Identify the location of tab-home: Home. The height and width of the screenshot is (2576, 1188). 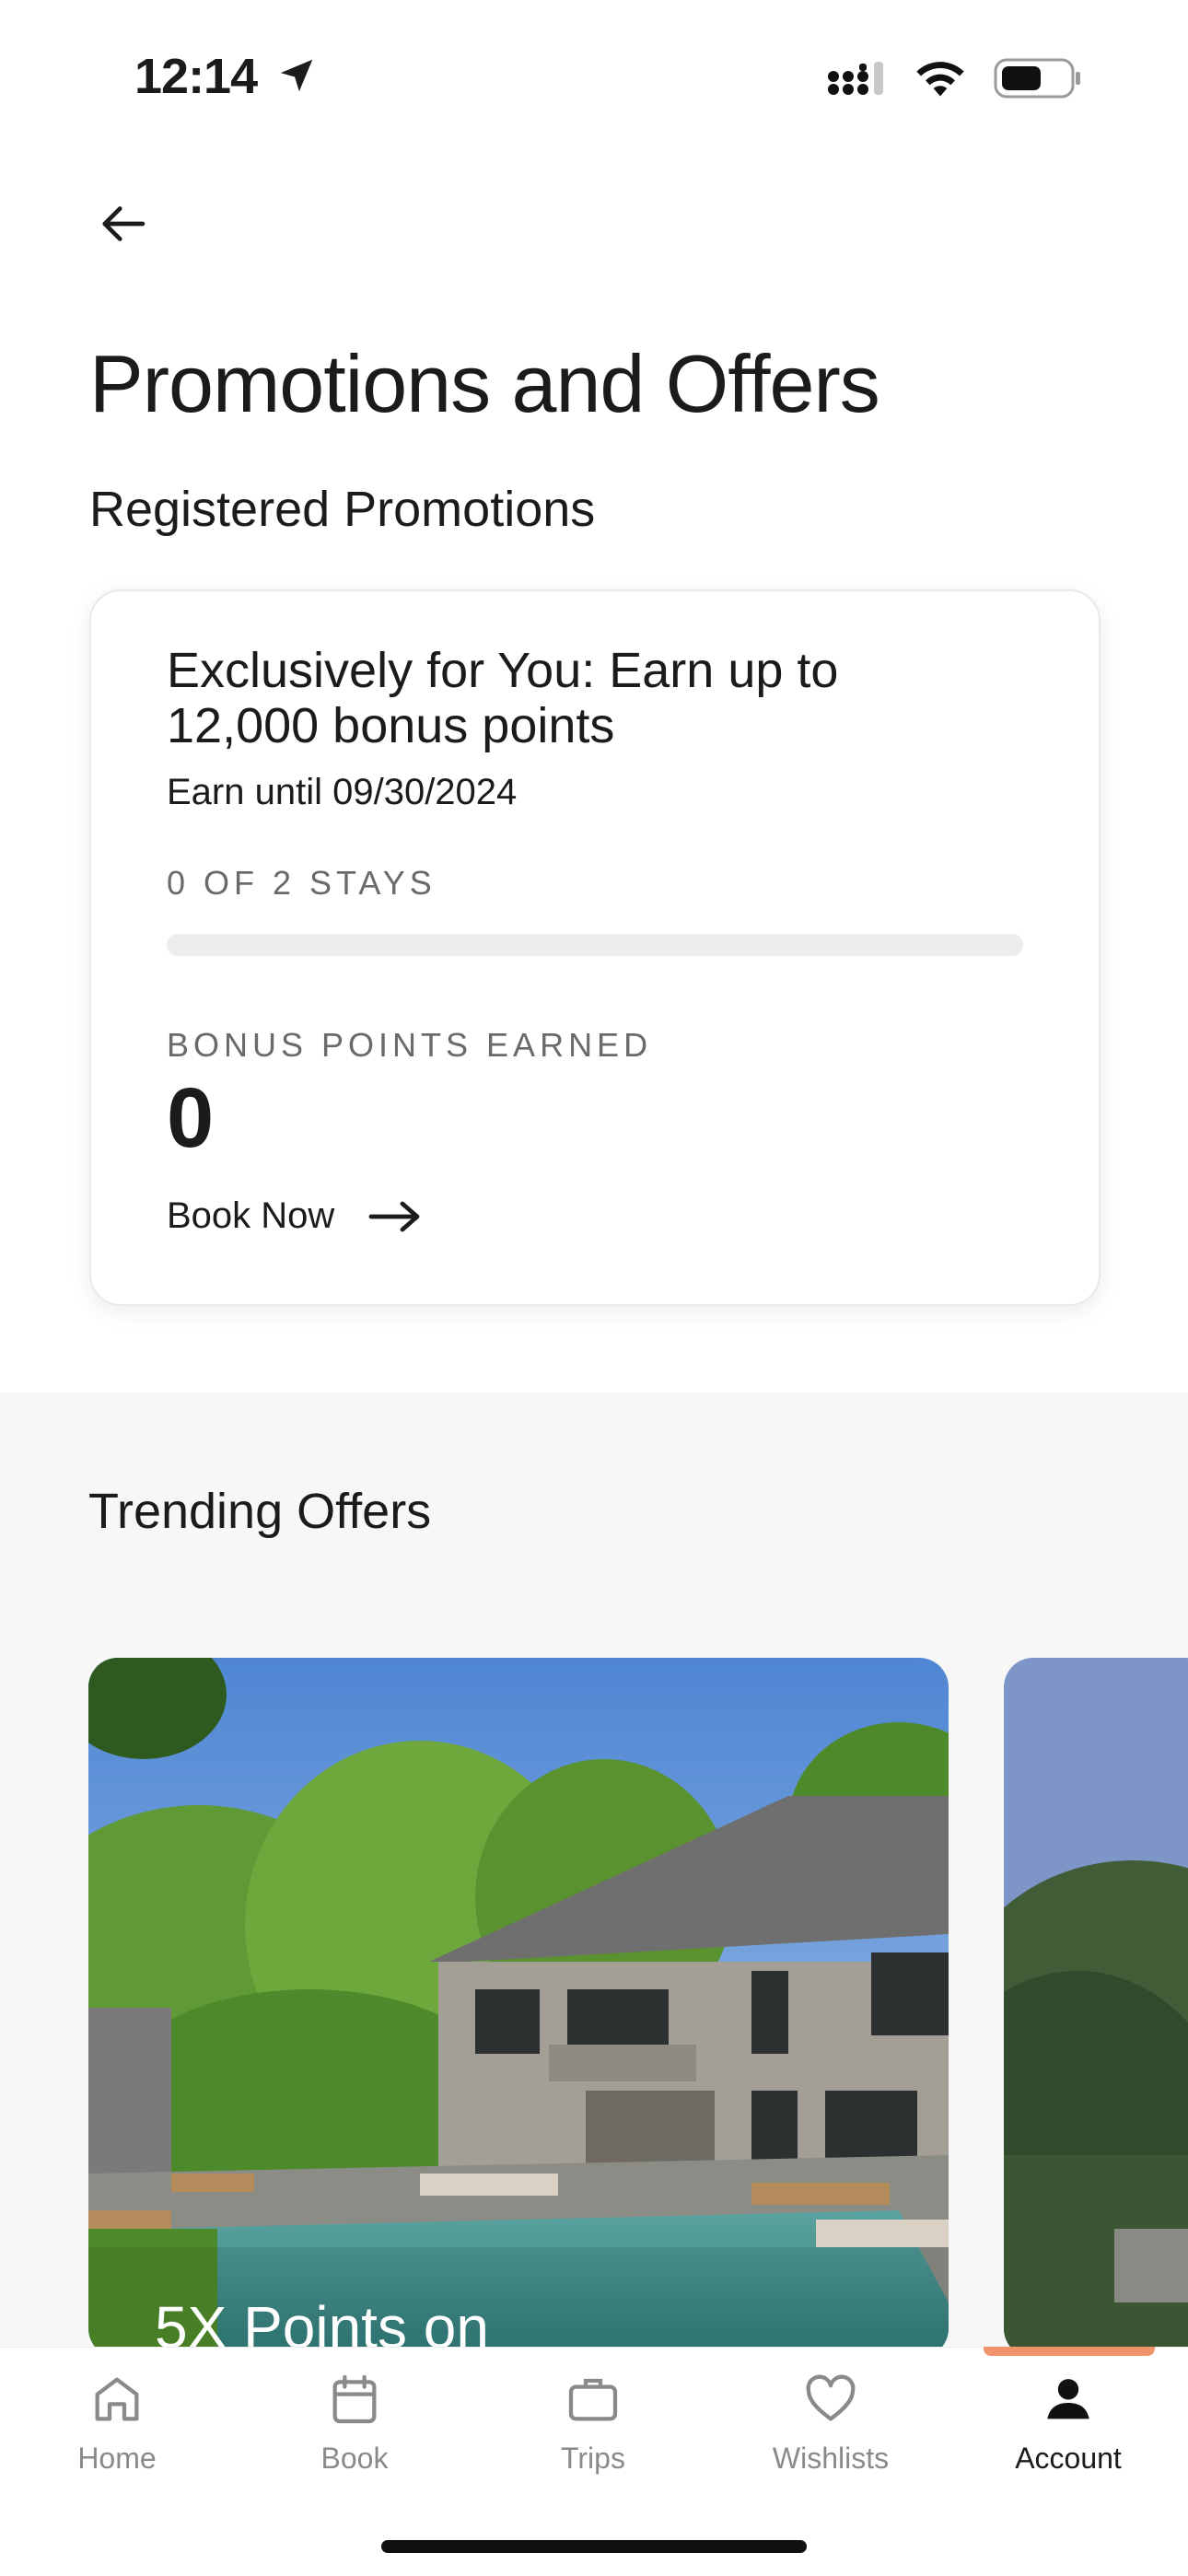
(117, 2423).